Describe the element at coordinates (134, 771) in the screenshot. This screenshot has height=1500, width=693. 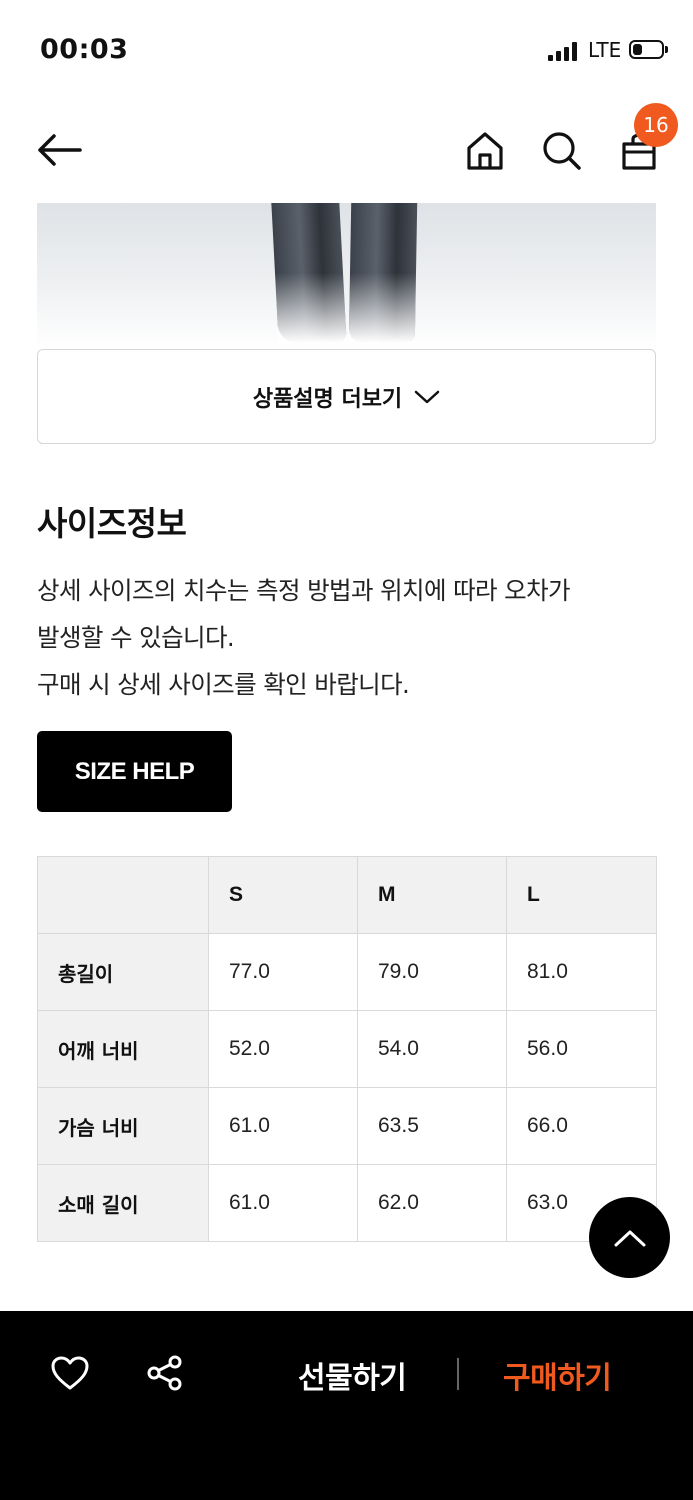
I see `size-help-button: SIZE HELP` at that location.